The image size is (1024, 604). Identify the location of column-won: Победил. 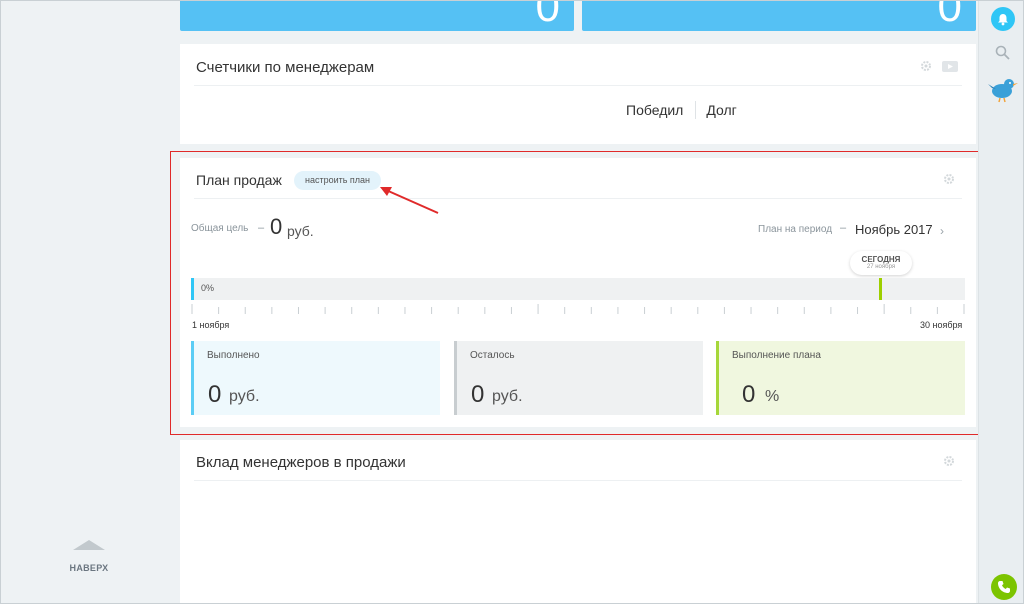
(655, 110).